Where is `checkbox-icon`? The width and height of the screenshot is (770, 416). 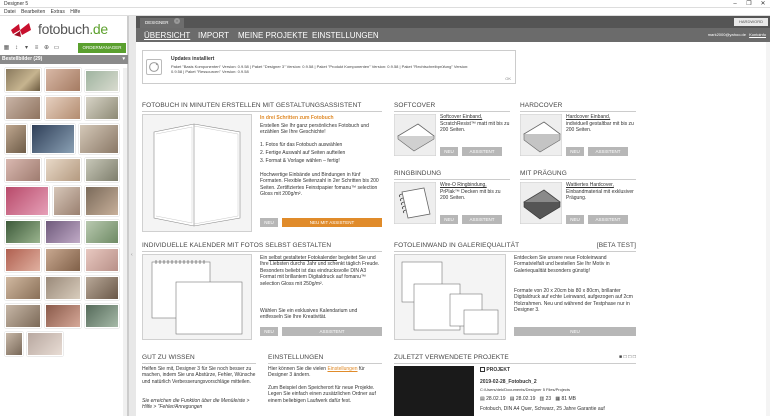 checkbox-icon is located at coordinates (482, 370).